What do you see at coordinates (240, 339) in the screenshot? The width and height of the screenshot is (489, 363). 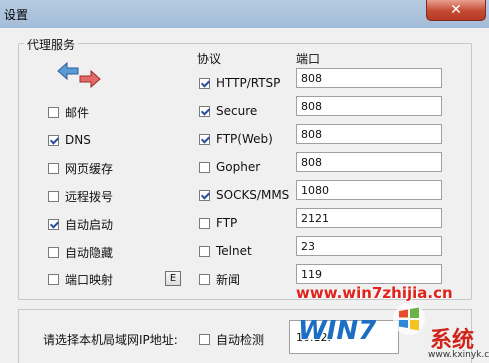 I see `auto-detect-label: 自动检测` at bounding box center [240, 339].